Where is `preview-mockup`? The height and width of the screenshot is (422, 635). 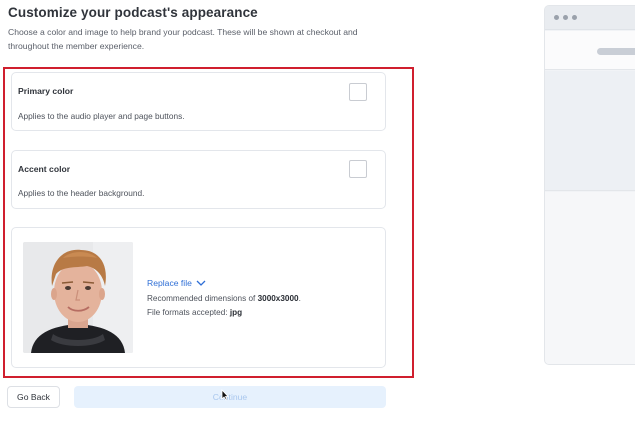 preview-mockup is located at coordinates (589, 185).